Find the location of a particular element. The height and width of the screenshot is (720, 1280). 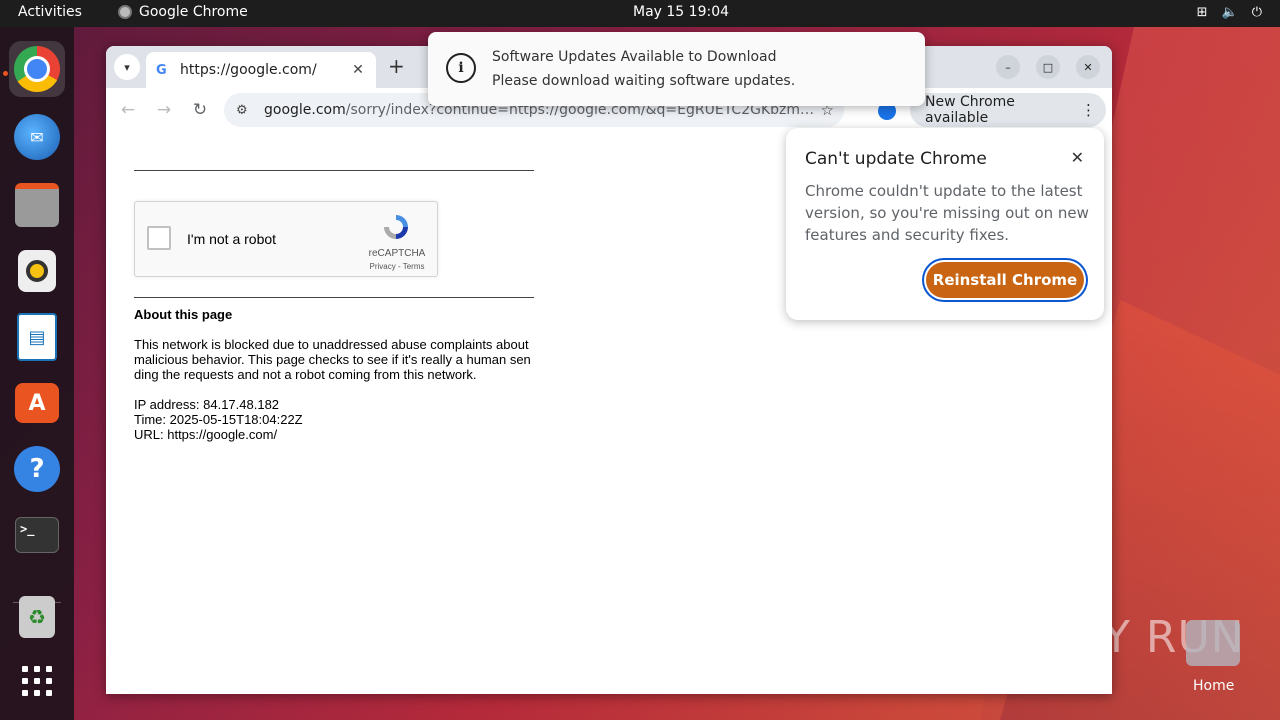

tab-title: https://google.com/ is located at coordinates (248, 70).